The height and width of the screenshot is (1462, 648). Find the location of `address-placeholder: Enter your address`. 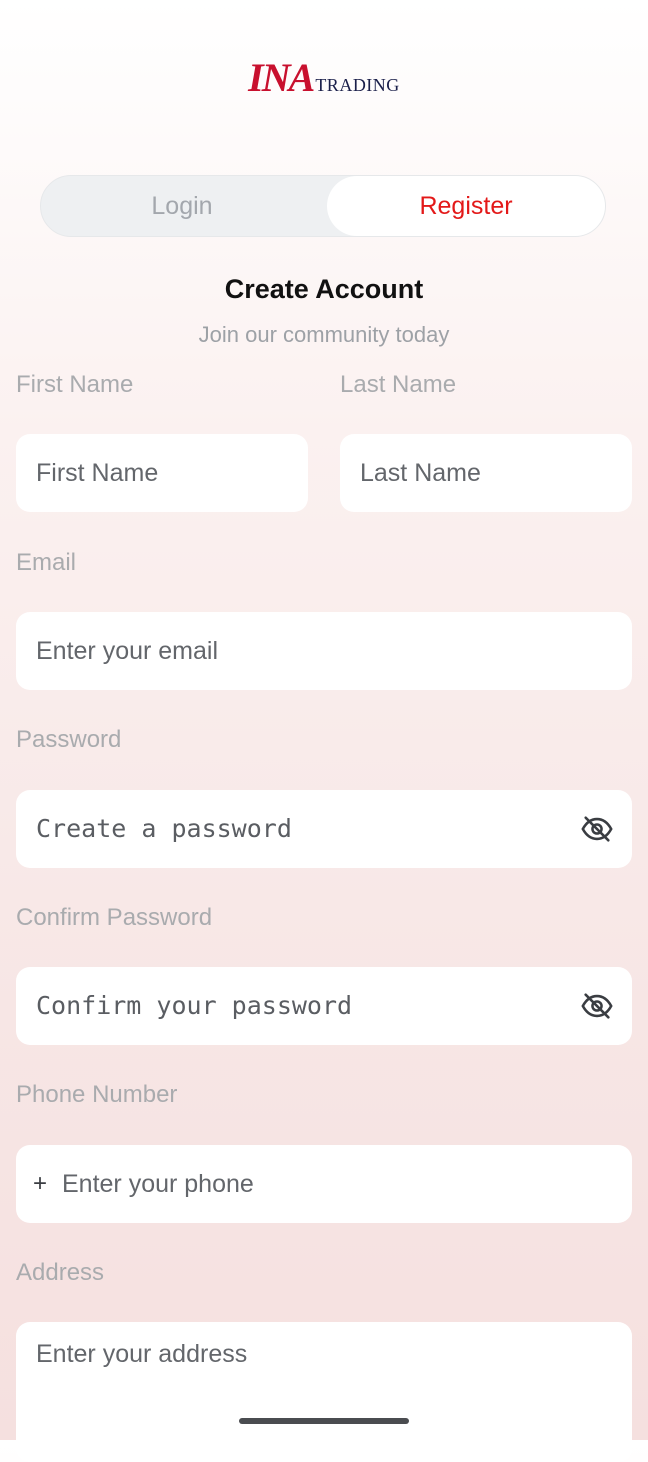

address-placeholder: Enter your address is located at coordinates (142, 1354).